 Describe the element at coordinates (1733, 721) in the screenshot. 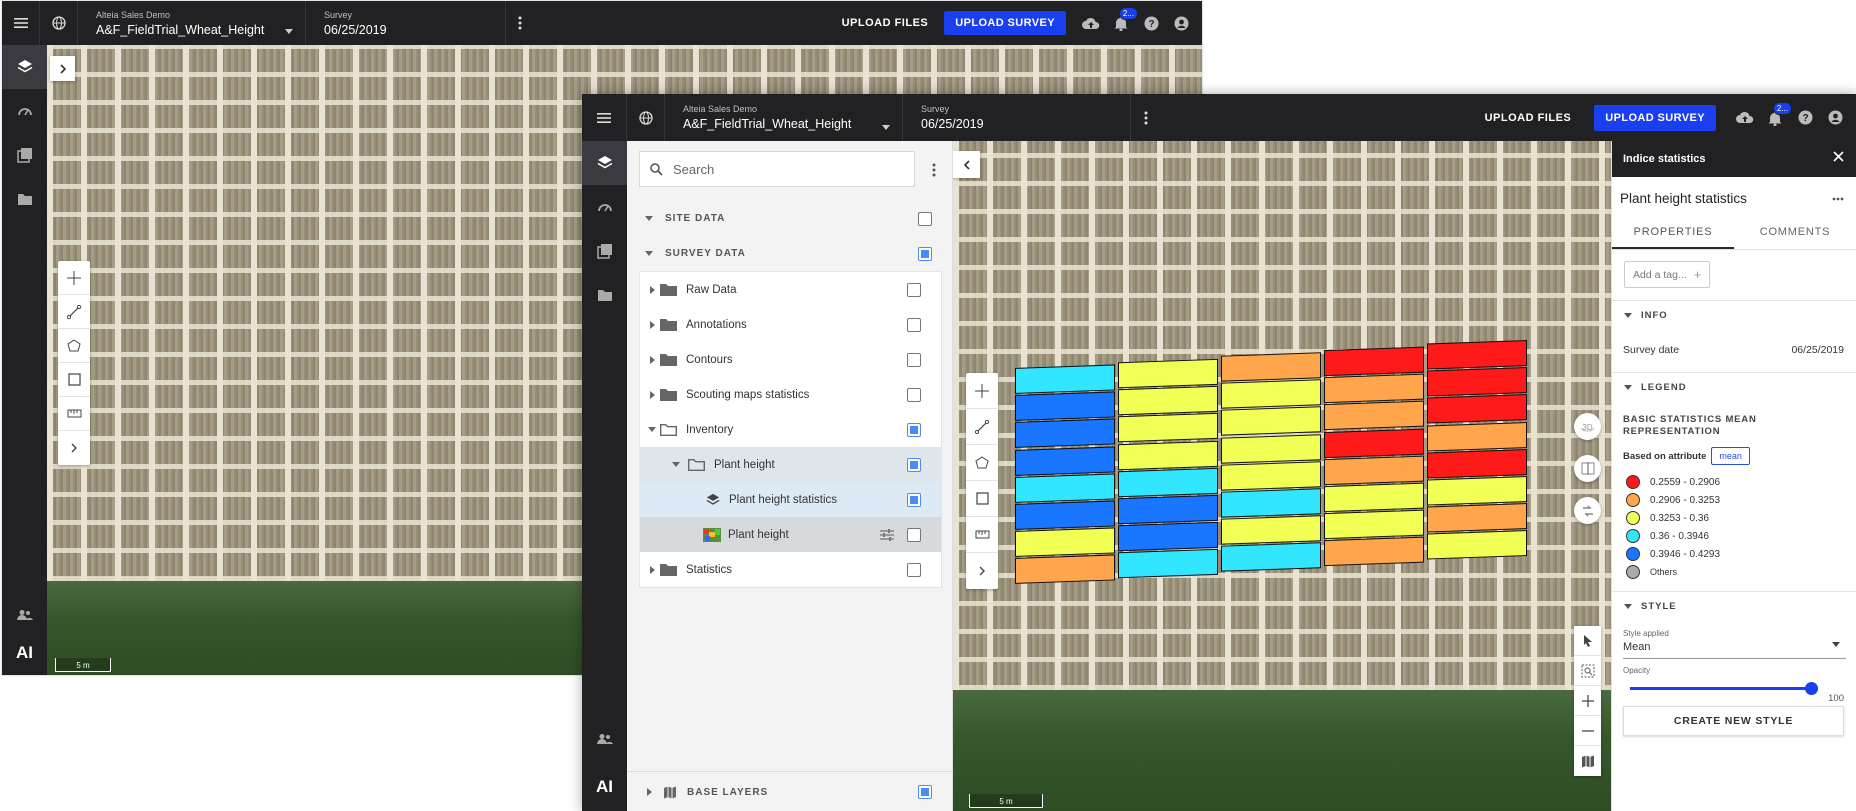

I see `create-new-style-button: CREATE NEW STYLE` at that location.